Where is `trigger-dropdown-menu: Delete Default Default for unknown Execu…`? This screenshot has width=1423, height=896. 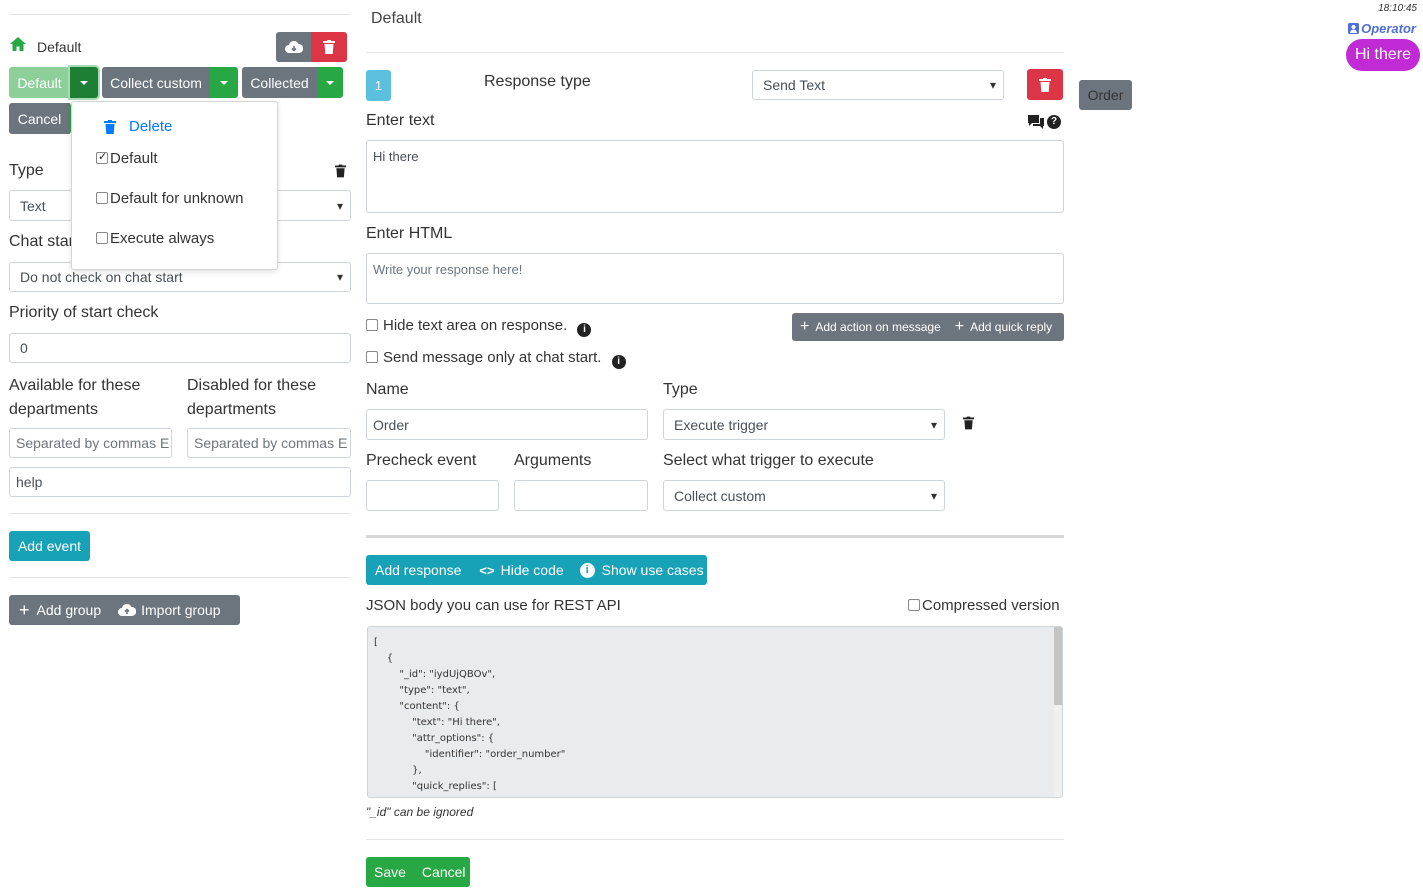
trigger-dropdown-menu: Delete Default Default for unknown Execu… is located at coordinates (174, 185).